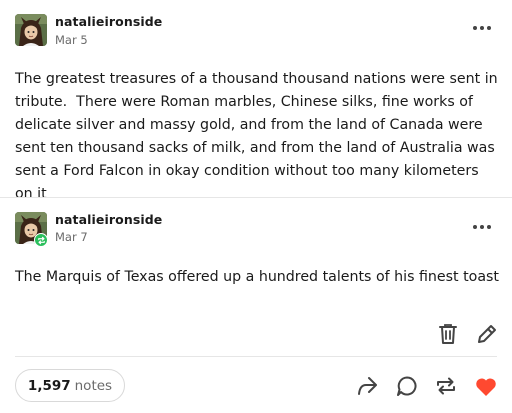 This screenshot has height=413, width=512. I want to click on share-button, so click(367, 386).